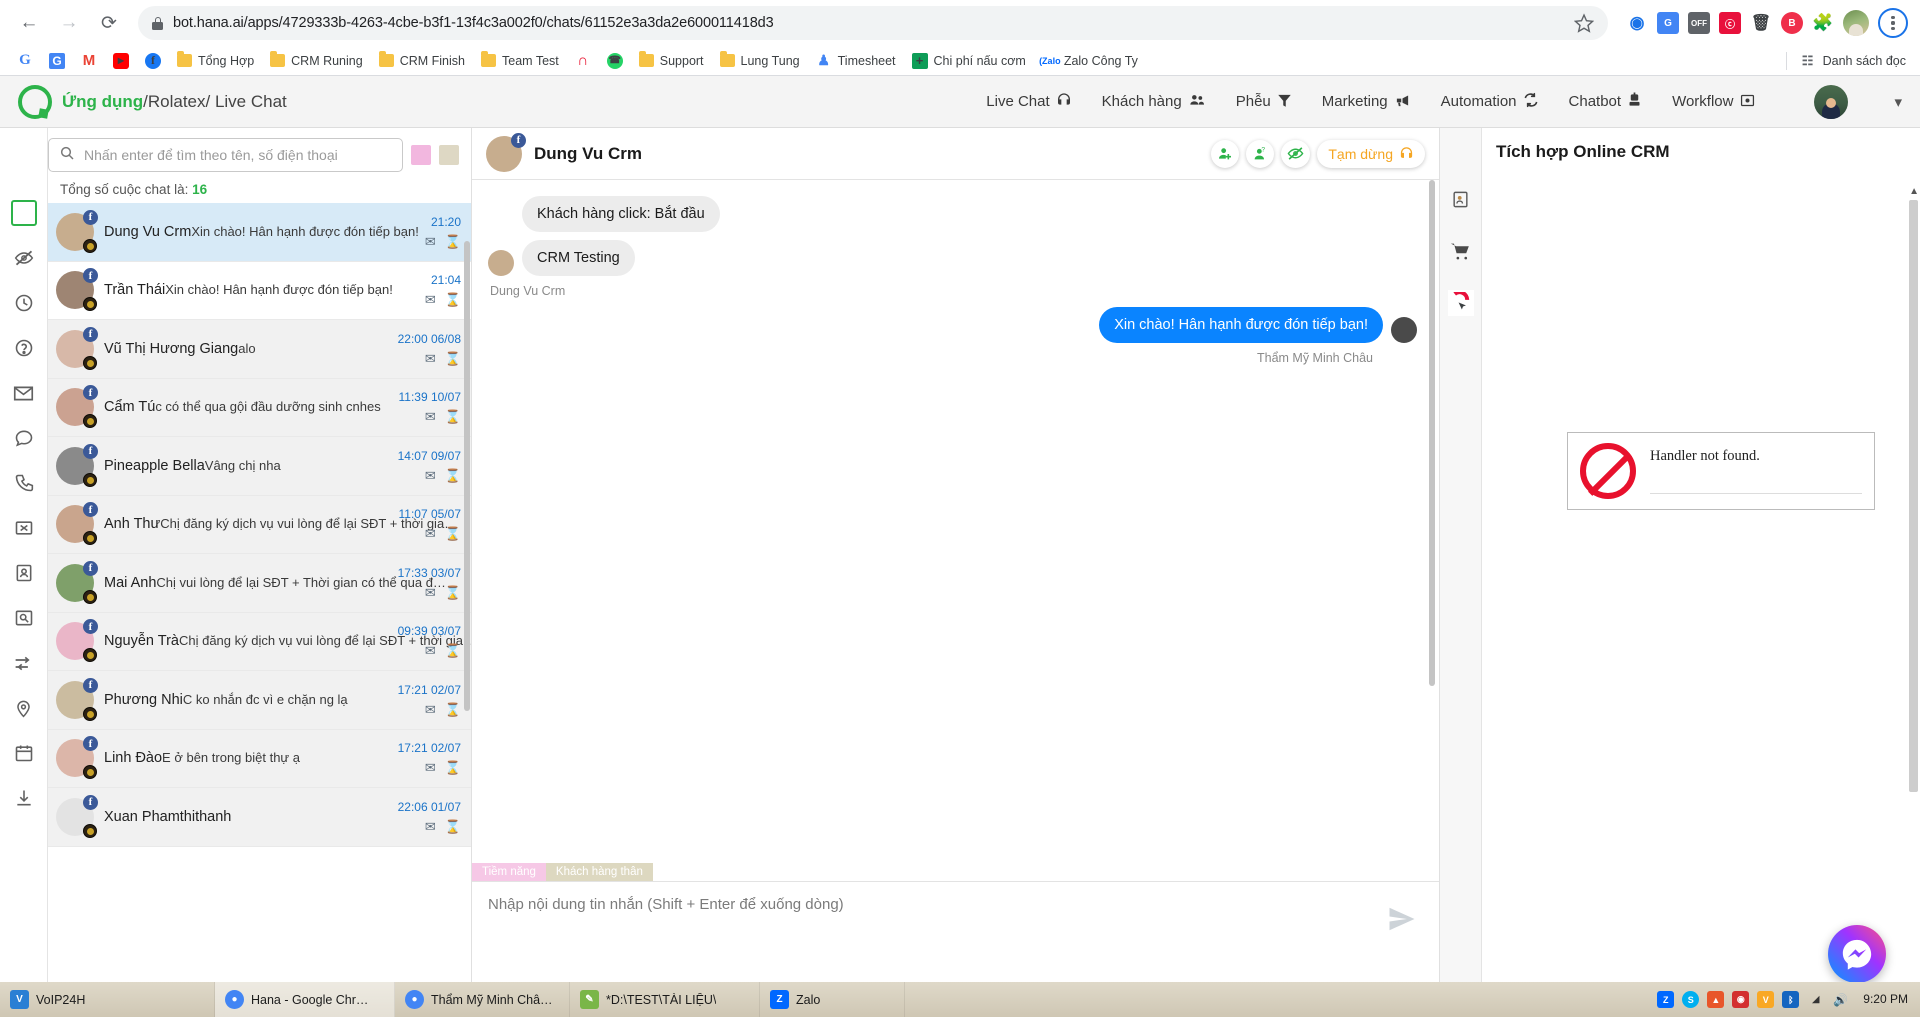 Image resolution: width=1920 pixels, height=1017 pixels. Describe the element at coordinates (316, 61) in the screenshot. I see `bookmark-crm-runing: CRM Runing` at that location.